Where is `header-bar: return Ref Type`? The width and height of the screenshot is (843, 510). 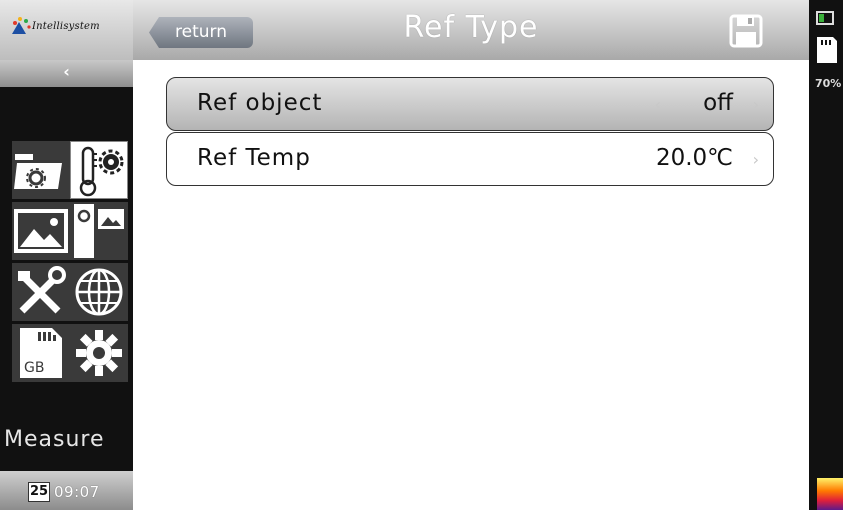 header-bar: return Ref Type is located at coordinates (471, 30).